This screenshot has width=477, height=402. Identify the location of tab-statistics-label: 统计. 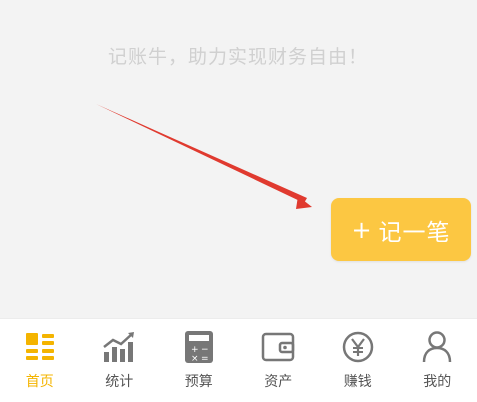
(119, 382).